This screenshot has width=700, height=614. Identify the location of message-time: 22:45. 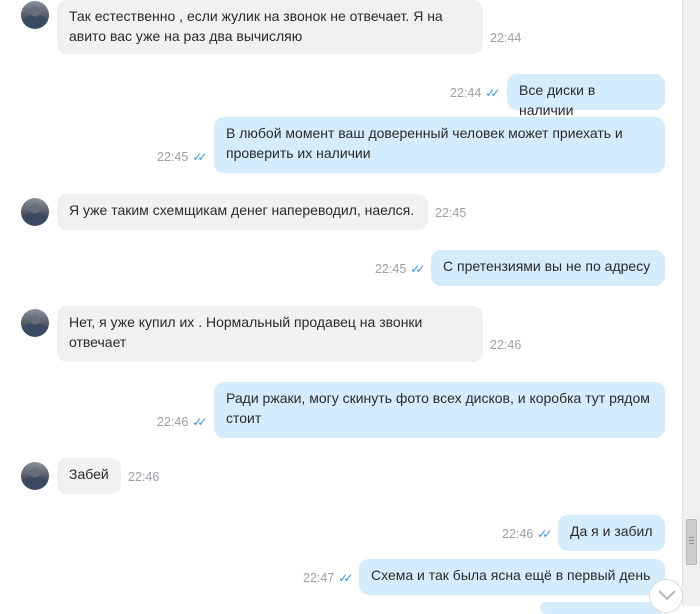
(451, 213).